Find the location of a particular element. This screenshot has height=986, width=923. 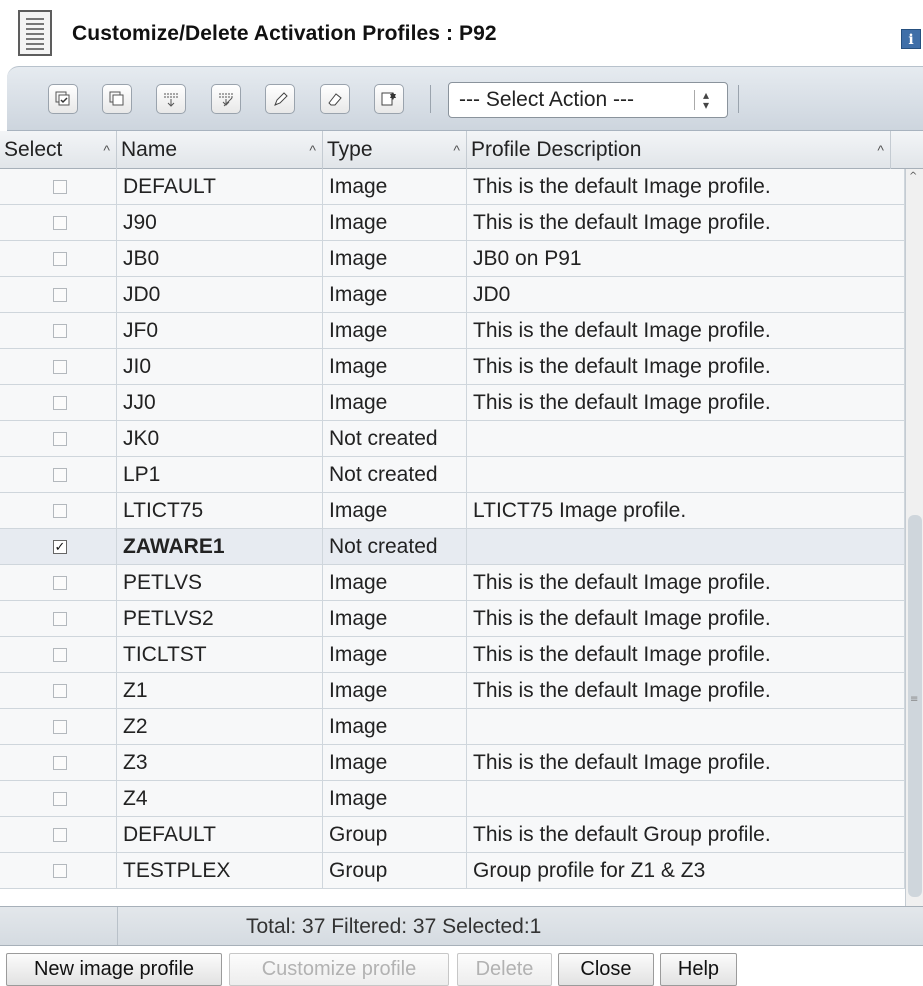

copy-icon is located at coordinates (117, 99).